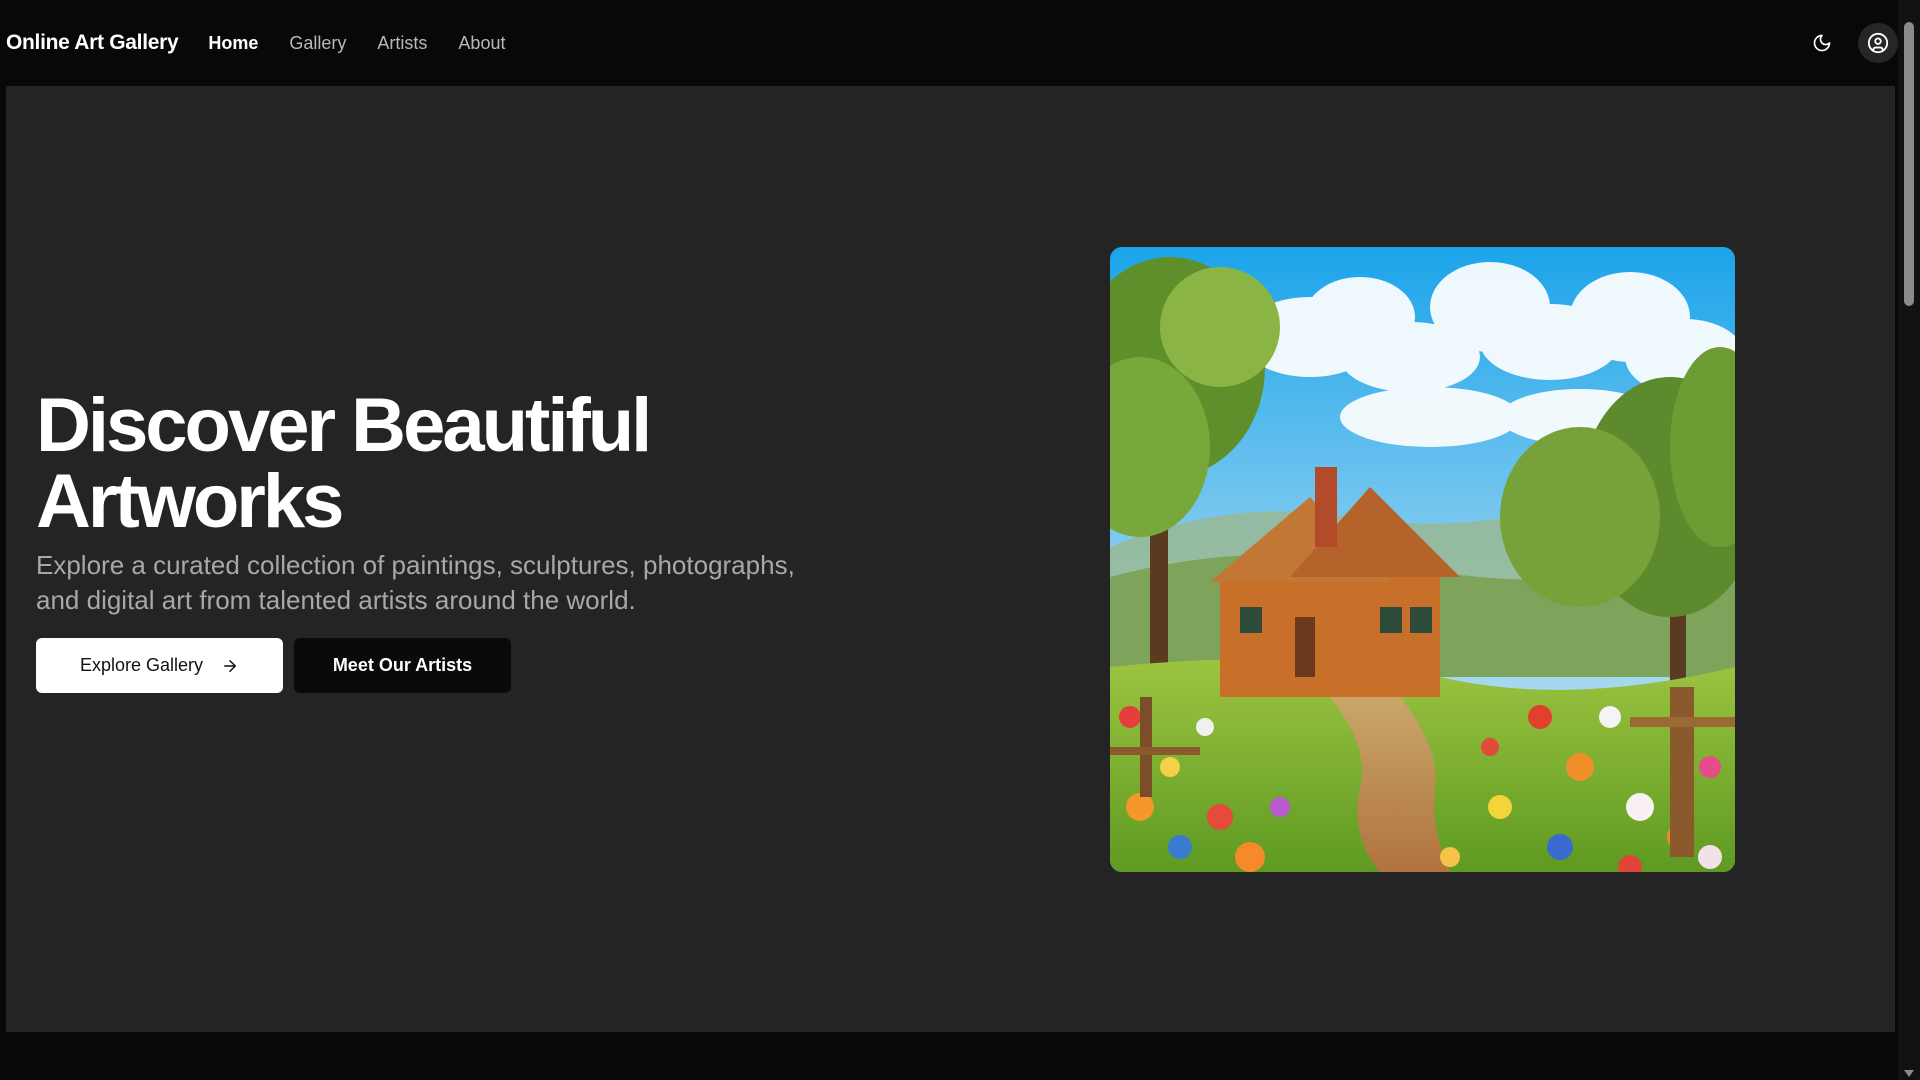 This screenshot has width=1920, height=1080. What do you see at coordinates (1909, 1073) in the screenshot?
I see `scroll-down-arrow-icon` at bounding box center [1909, 1073].